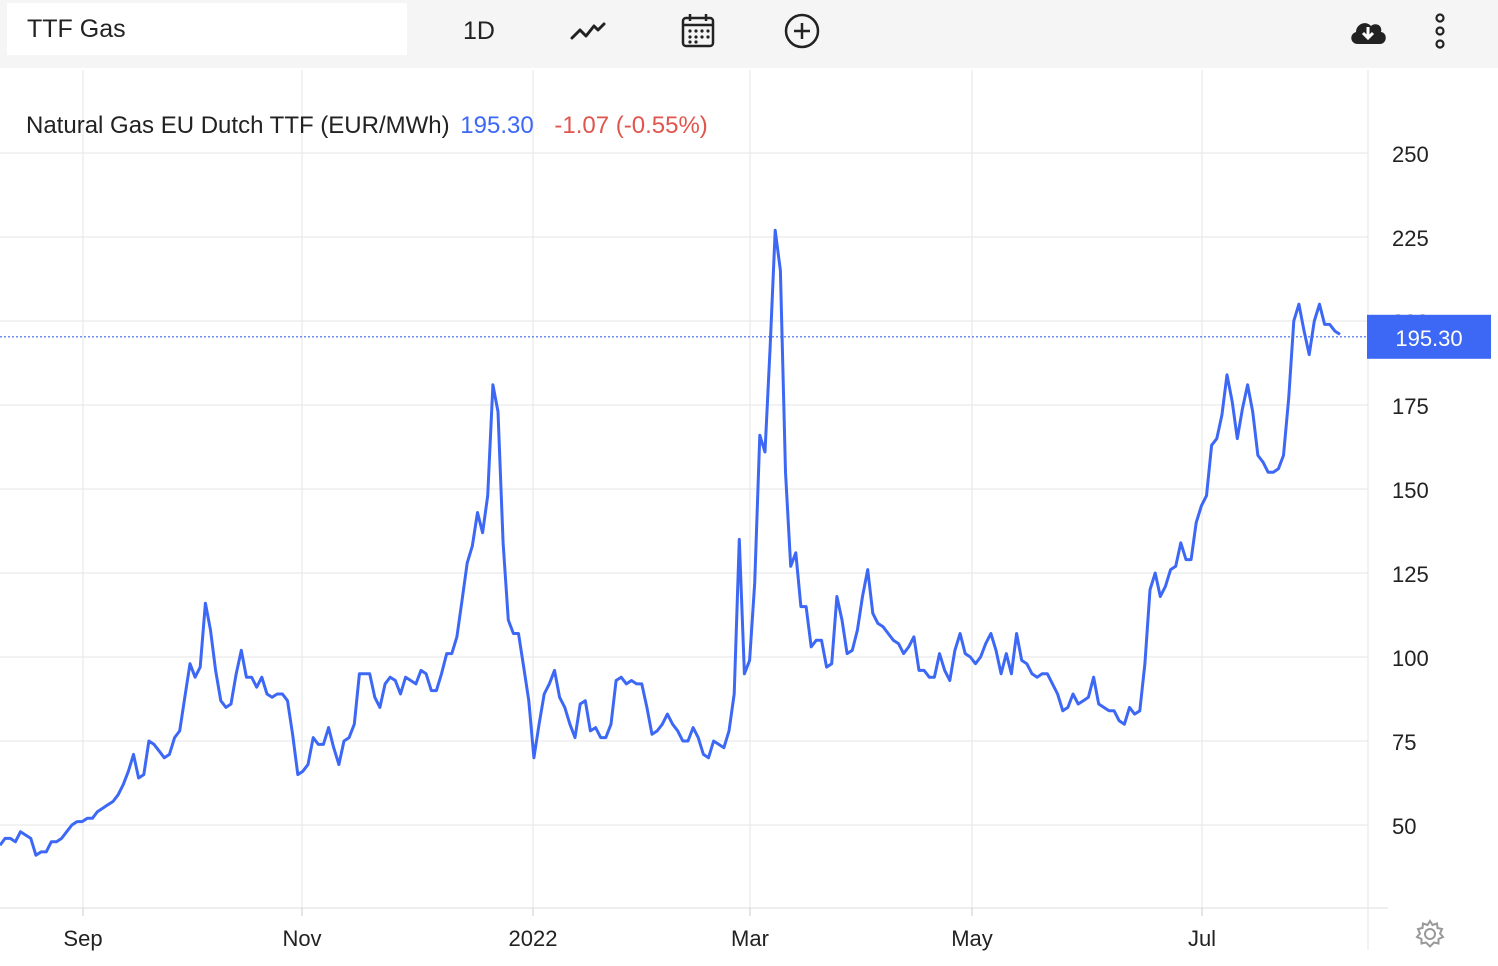 Image resolution: width=1498 pixels, height=966 pixels. I want to click on price-change: -1.07 (-0.55%), so click(631, 125).